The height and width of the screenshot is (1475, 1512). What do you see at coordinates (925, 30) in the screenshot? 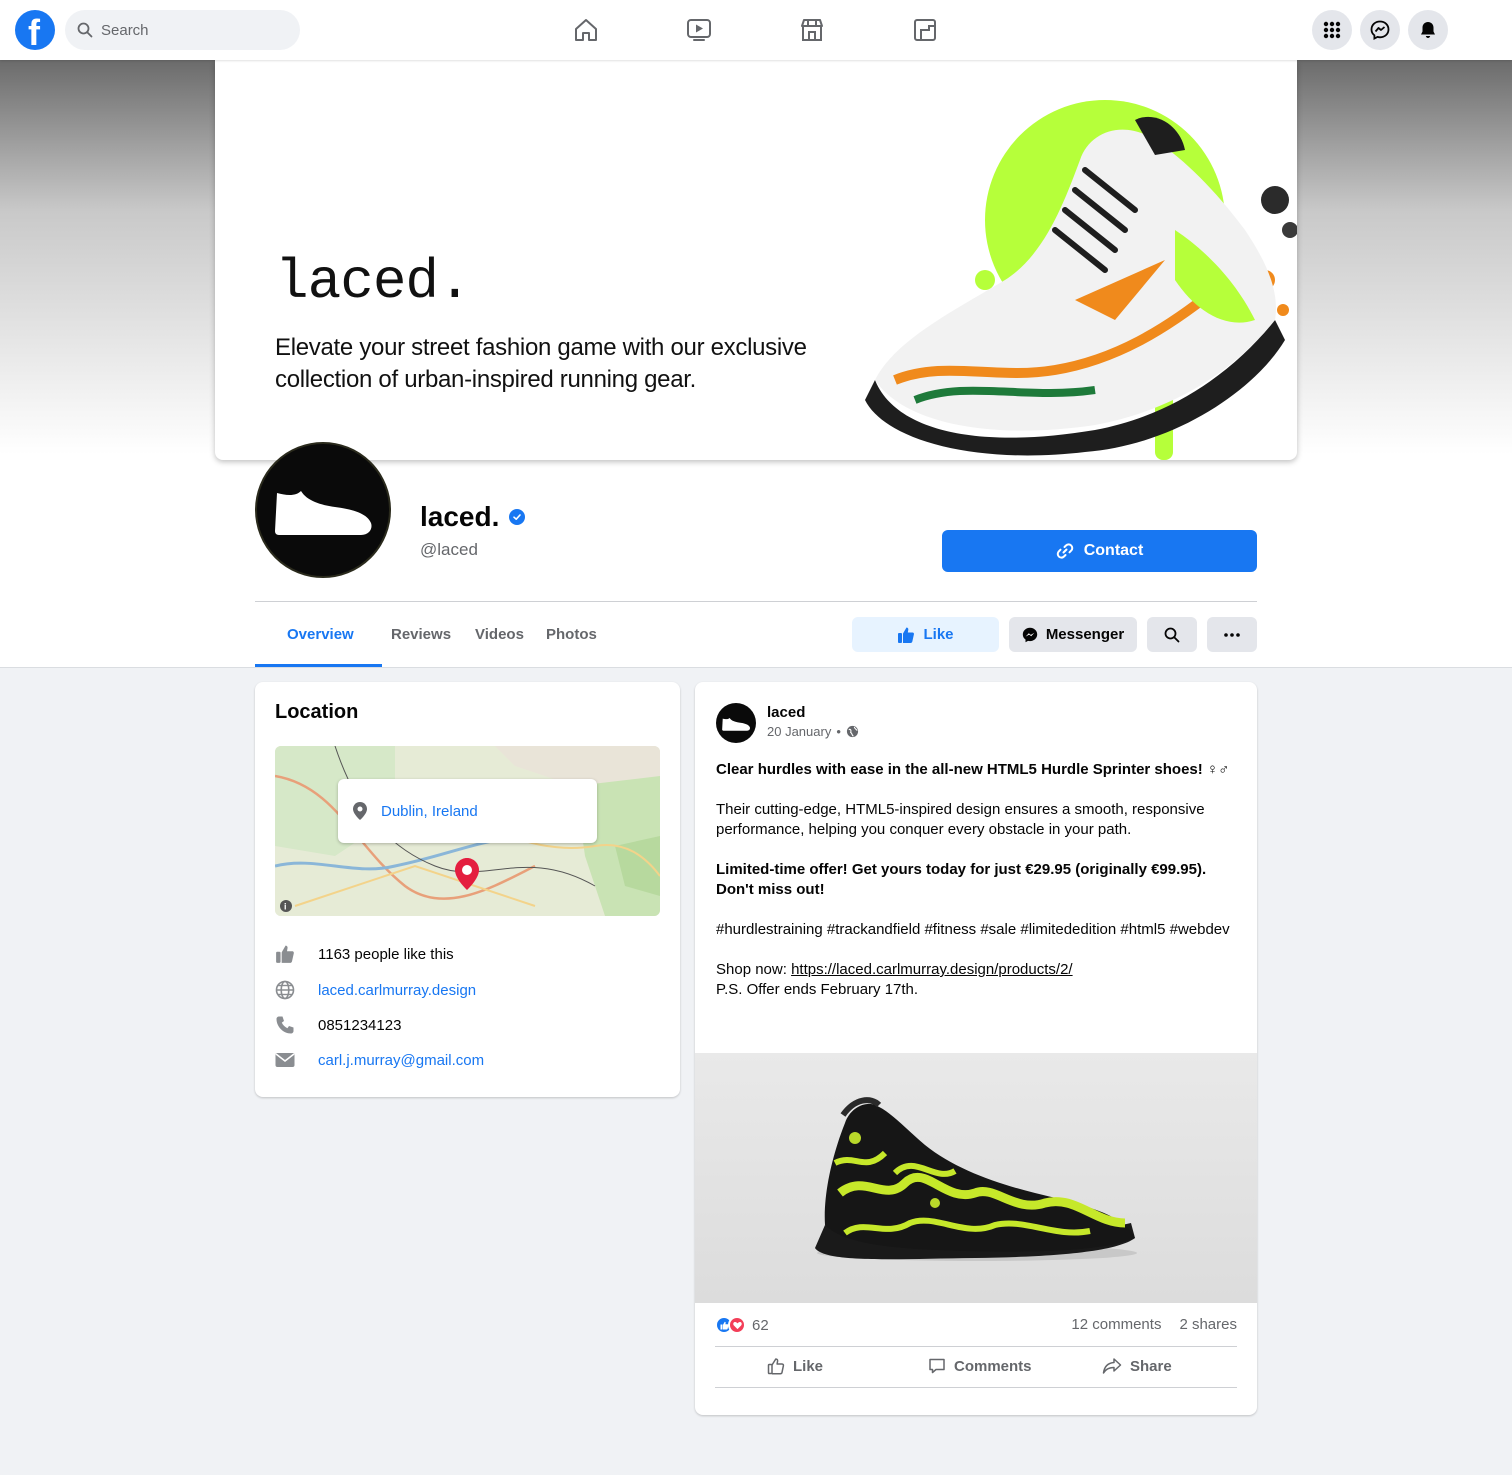
I see `gaming-icon` at bounding box center [925, 30].